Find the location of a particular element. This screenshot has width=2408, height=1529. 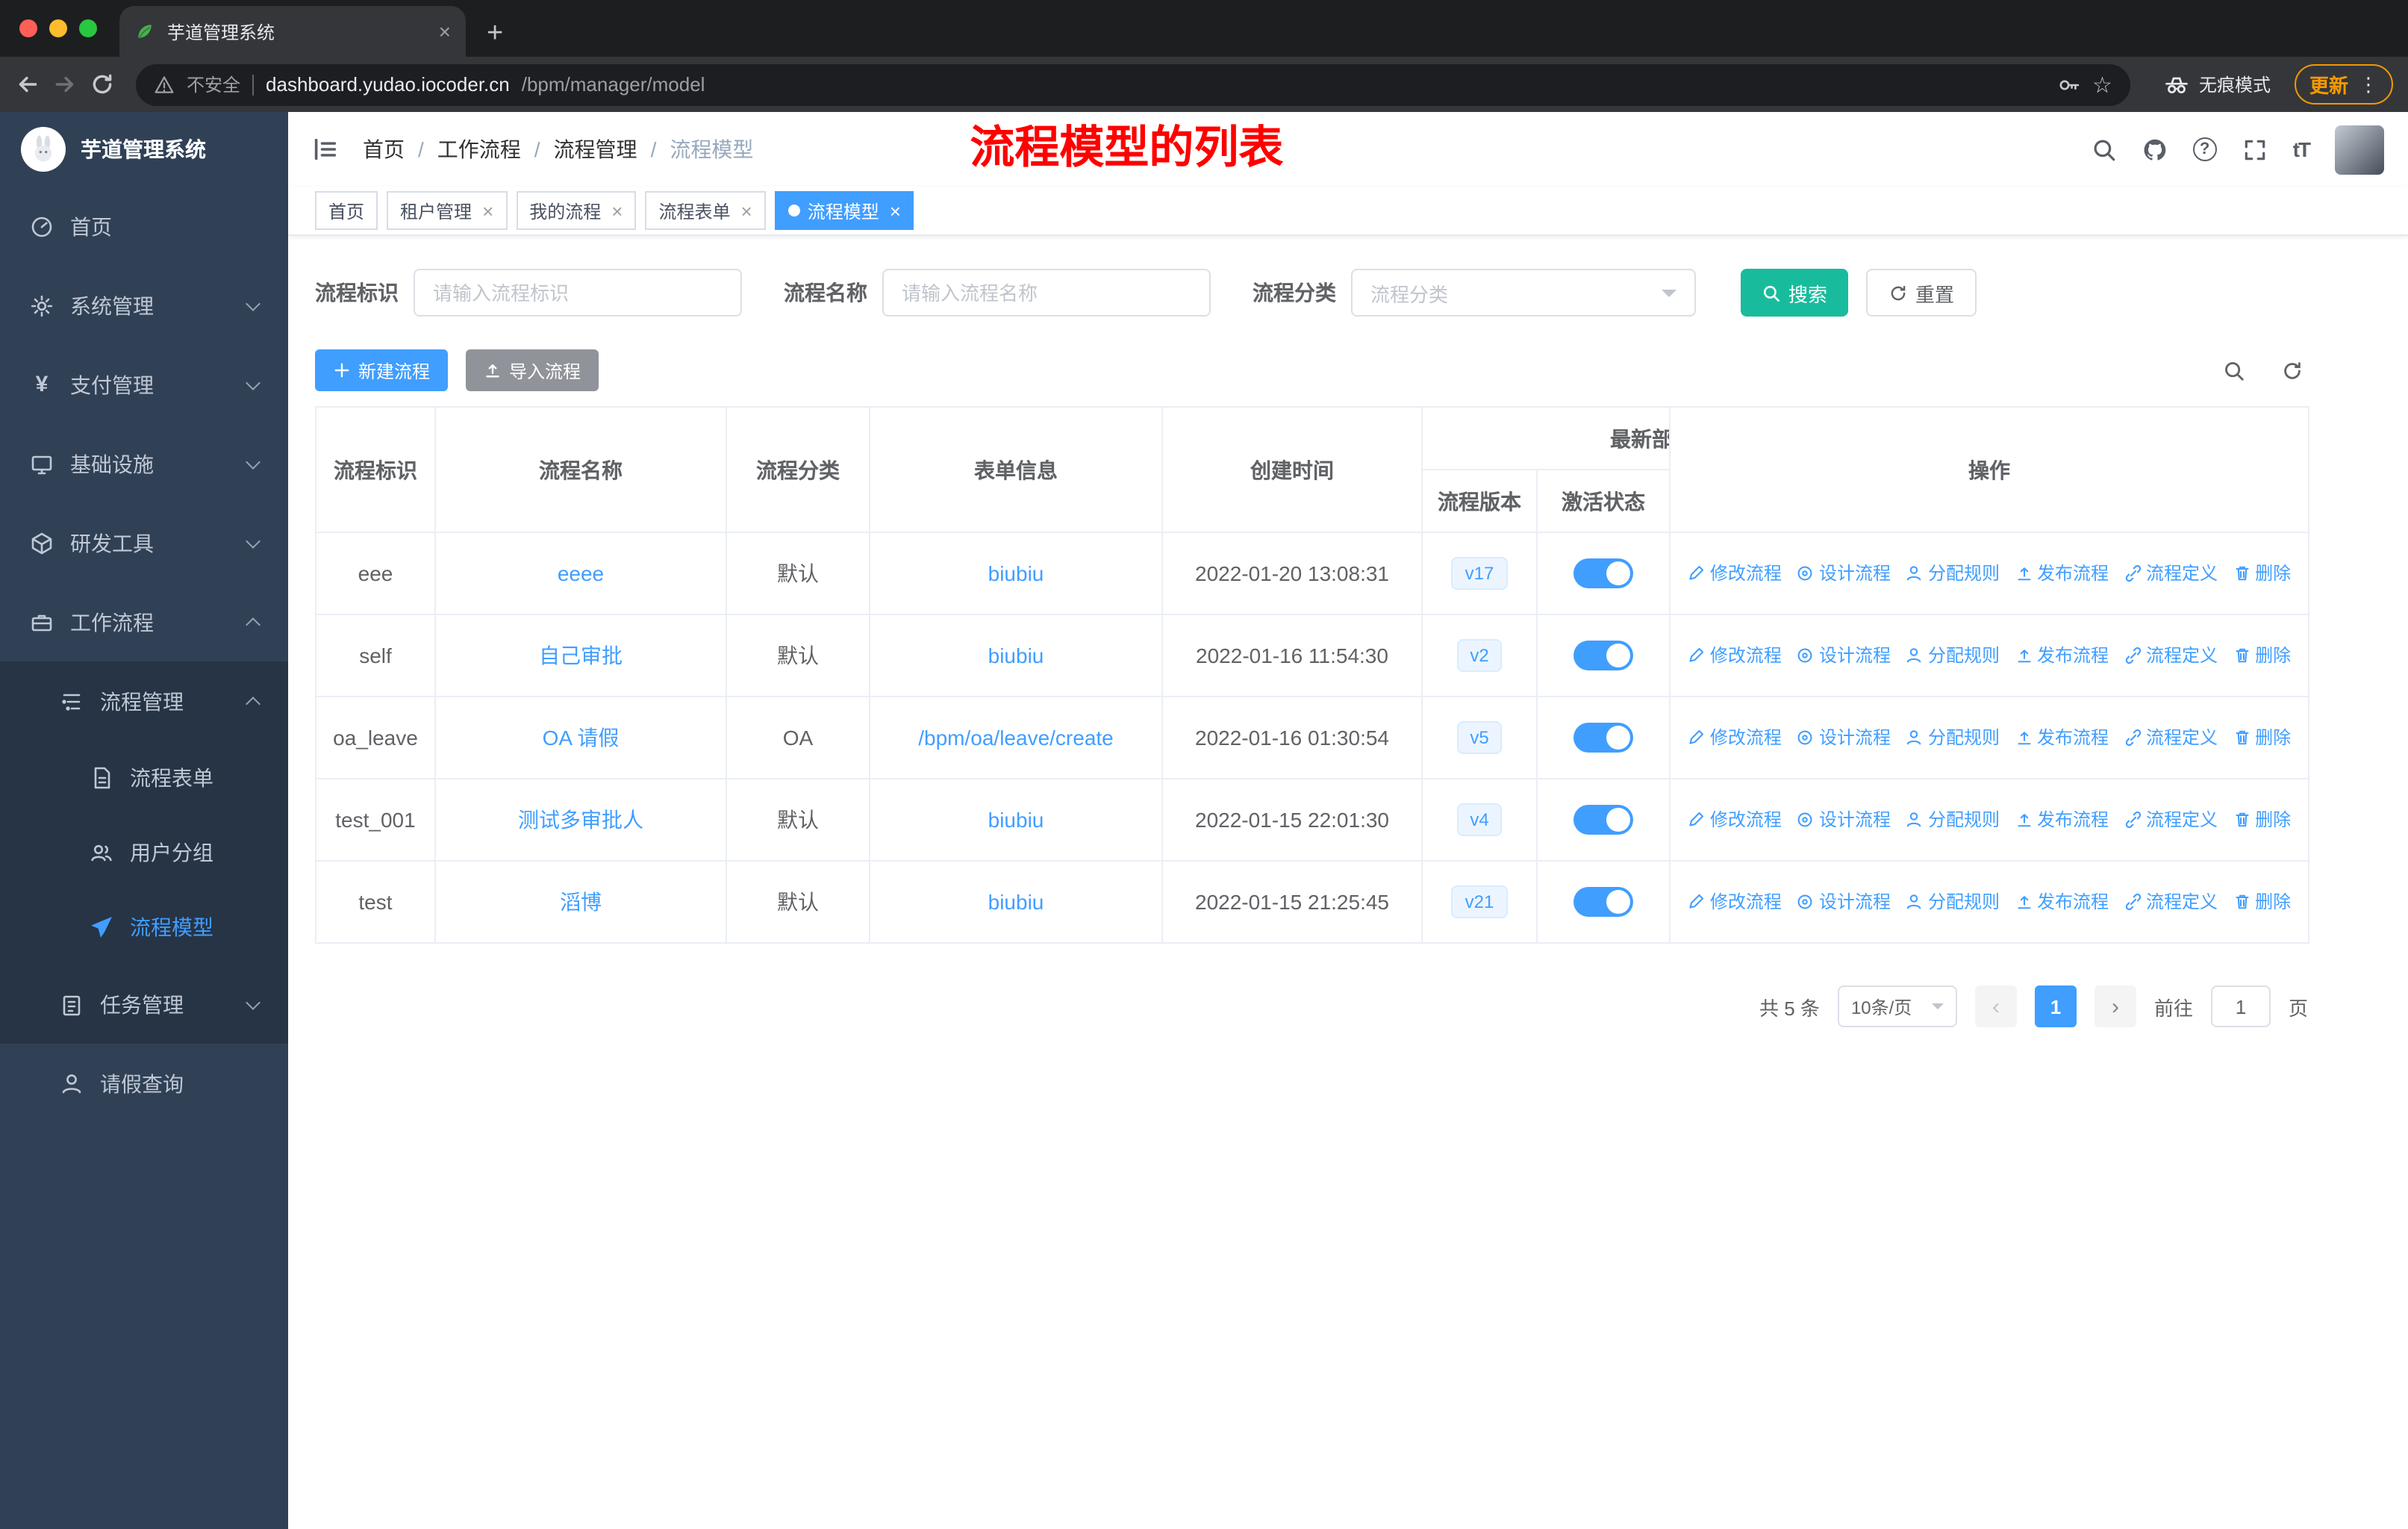

user-avatar is located at coordinates (2359, 149).